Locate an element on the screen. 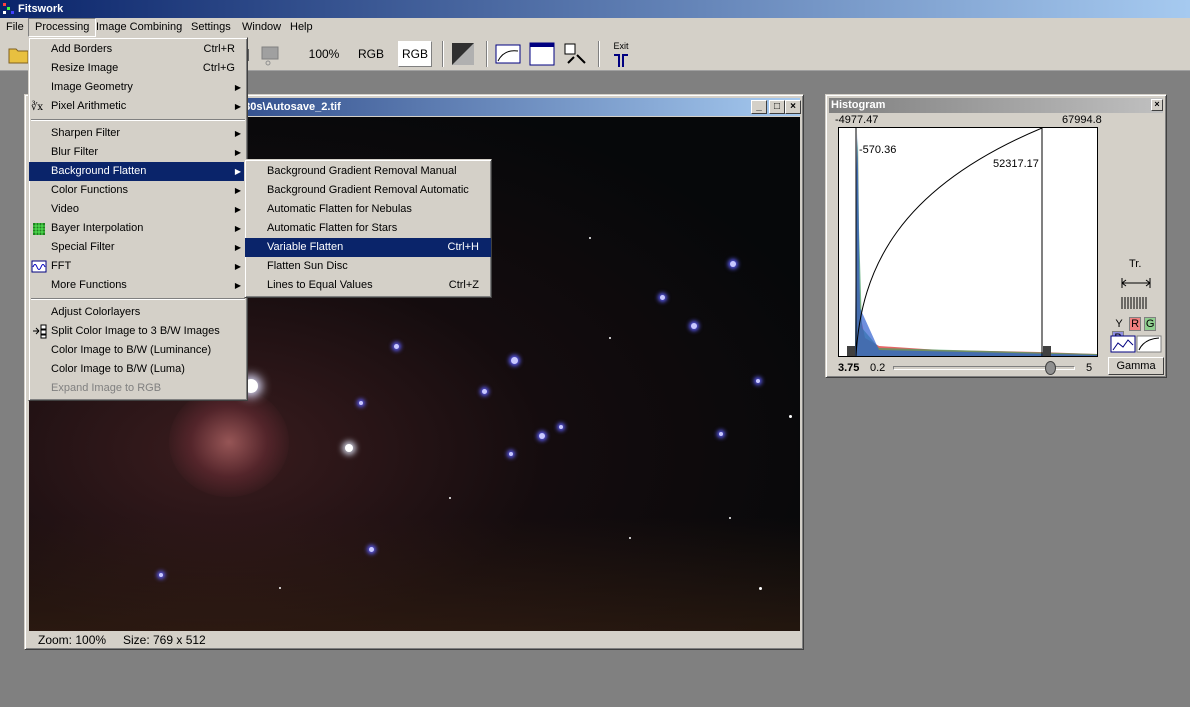  menu-item-lines-to-equal-values: Lines to Equal Values Ctrl+Z is located at coordinates (368, 285).